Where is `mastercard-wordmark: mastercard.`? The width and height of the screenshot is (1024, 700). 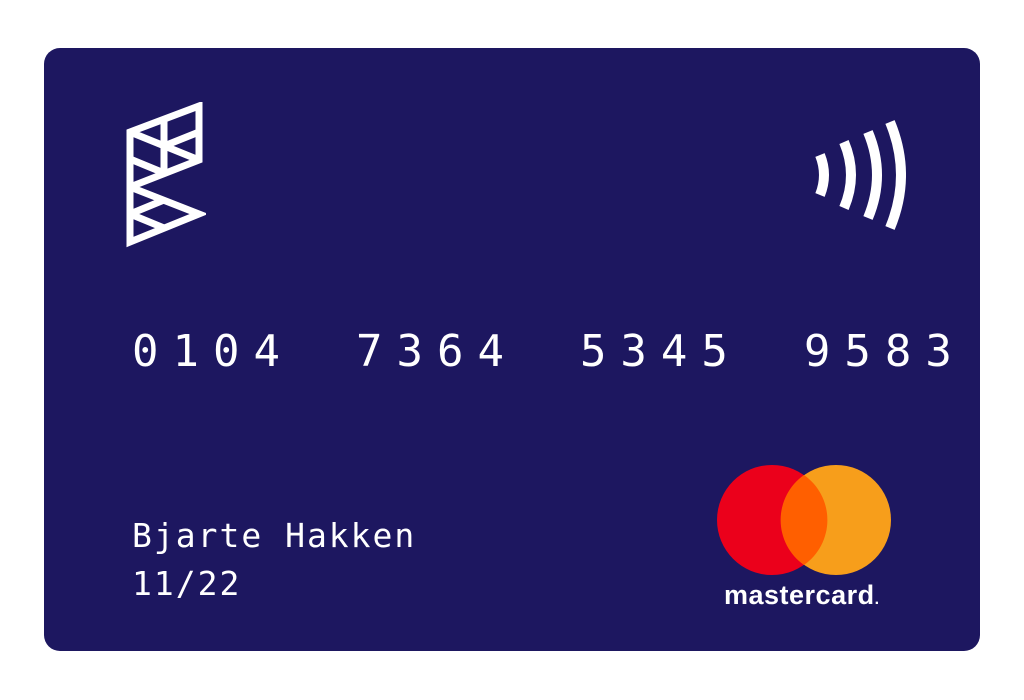
mastercard-wordmark: mastercard. is located at coordinates (802, 597).